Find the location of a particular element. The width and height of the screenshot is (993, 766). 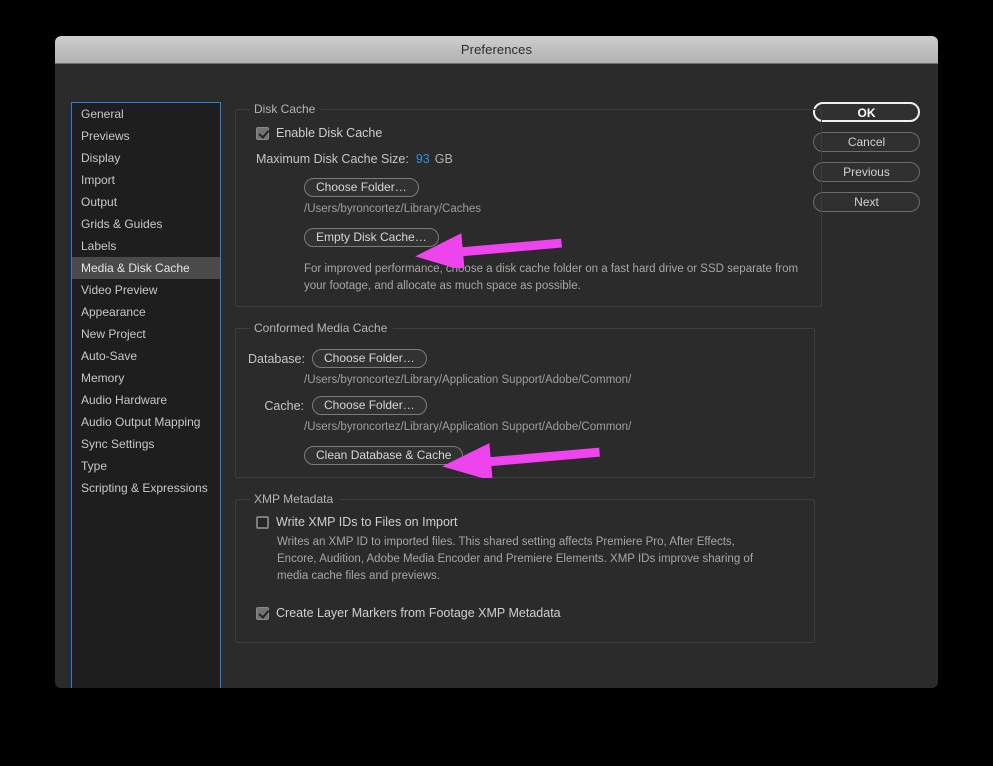

sidebar-item-scripting-expressions: Scripting & Expressions is located at coordinates (146, 488).